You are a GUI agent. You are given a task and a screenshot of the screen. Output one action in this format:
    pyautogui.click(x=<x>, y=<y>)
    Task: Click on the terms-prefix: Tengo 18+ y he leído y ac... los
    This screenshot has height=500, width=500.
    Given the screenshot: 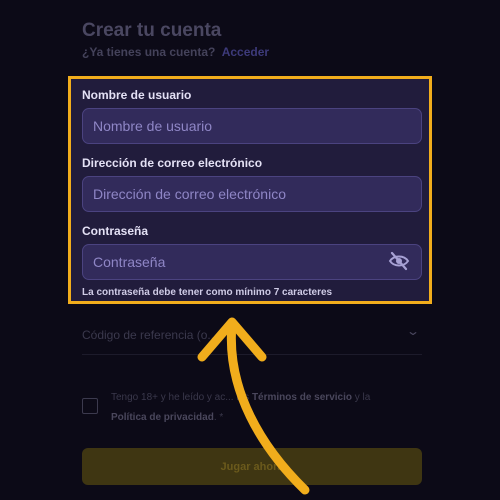 What is the action you would take?
    pyautogui.click(x=180, y=397)
    